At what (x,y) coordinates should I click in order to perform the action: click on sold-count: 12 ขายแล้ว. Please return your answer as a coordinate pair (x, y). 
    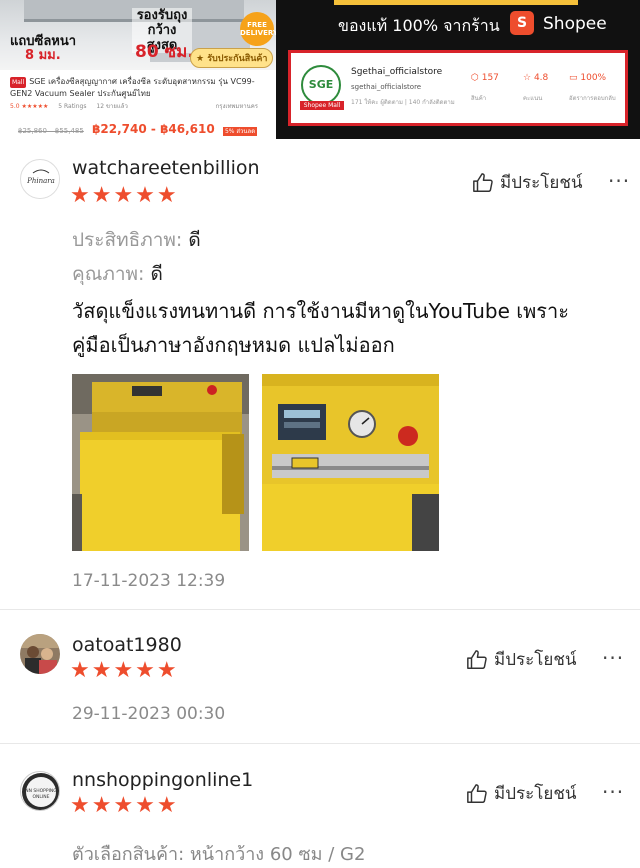
    Looking at the image, I should click on (112, 106).